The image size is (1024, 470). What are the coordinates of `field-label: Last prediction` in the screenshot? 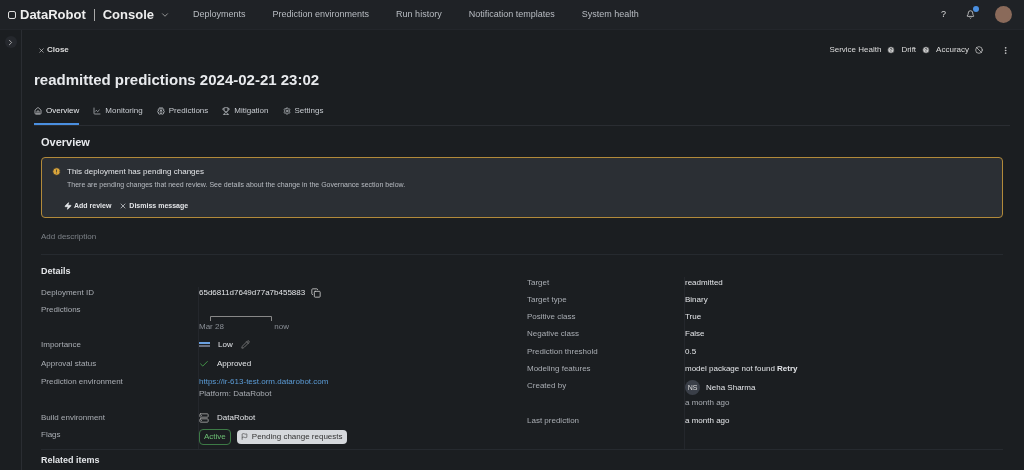 It's located at (553, 421).